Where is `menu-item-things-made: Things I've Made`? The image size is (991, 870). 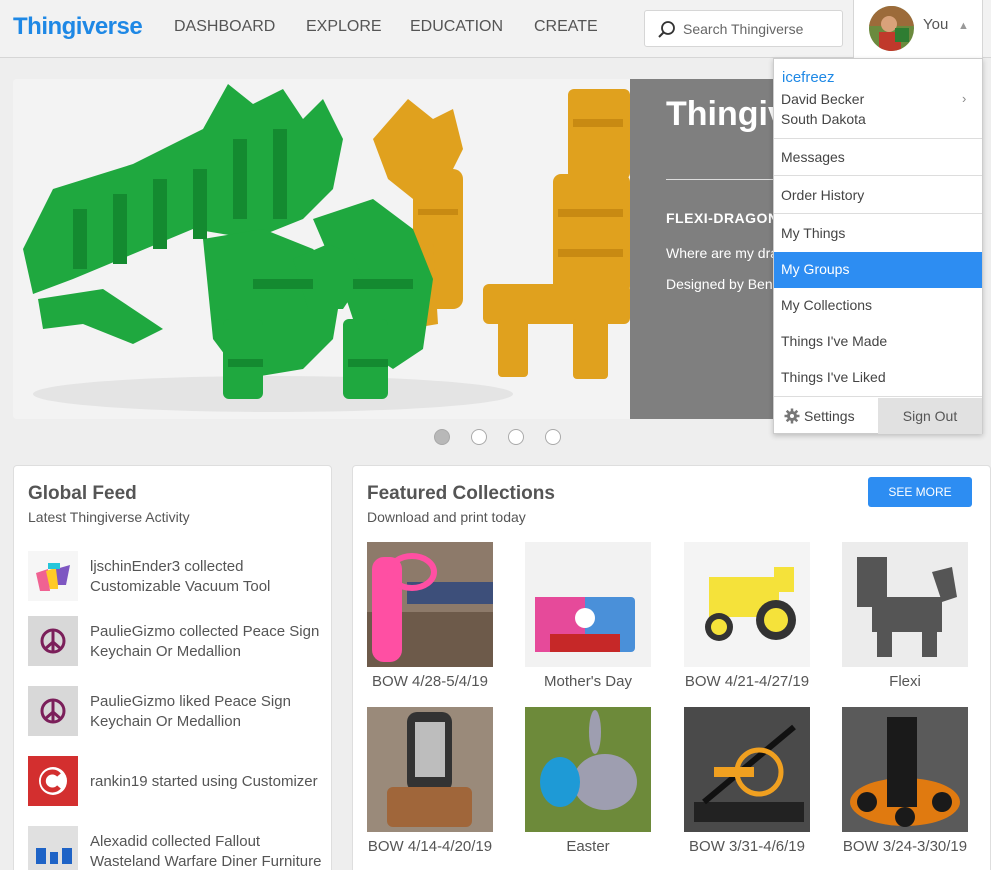
menu-item-things-made: Things I've Made is located at coordinates (878, 342).